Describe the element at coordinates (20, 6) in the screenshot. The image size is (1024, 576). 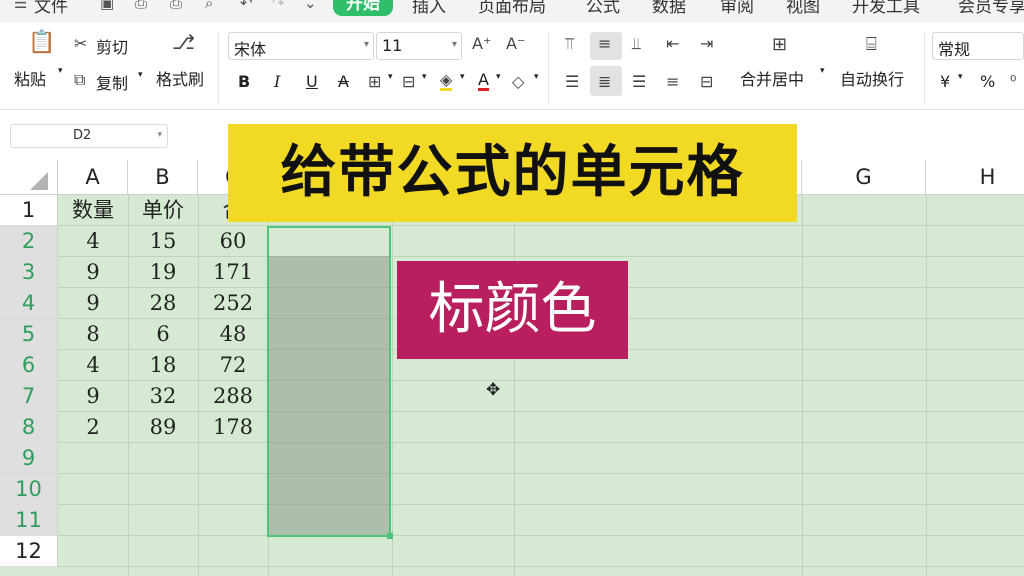
I see `menu-icon: ☰` at that location.